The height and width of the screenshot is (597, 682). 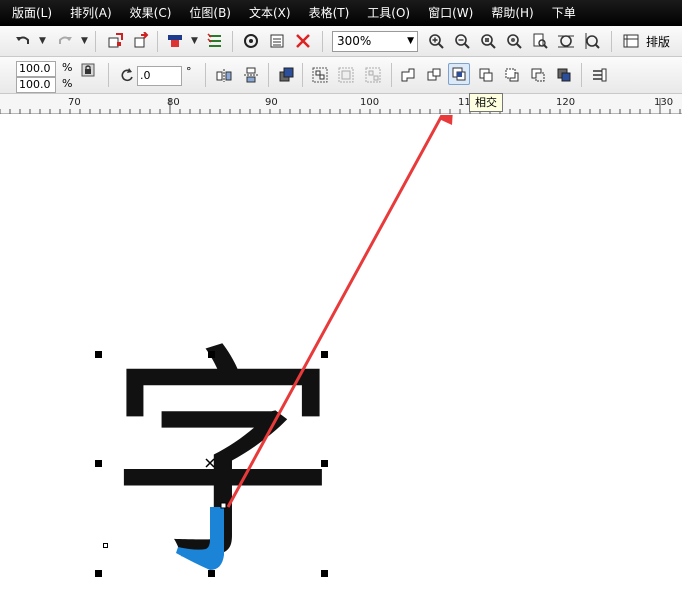 I want to click on intersect-tooltip: 相交, so click(x=486, y=102).